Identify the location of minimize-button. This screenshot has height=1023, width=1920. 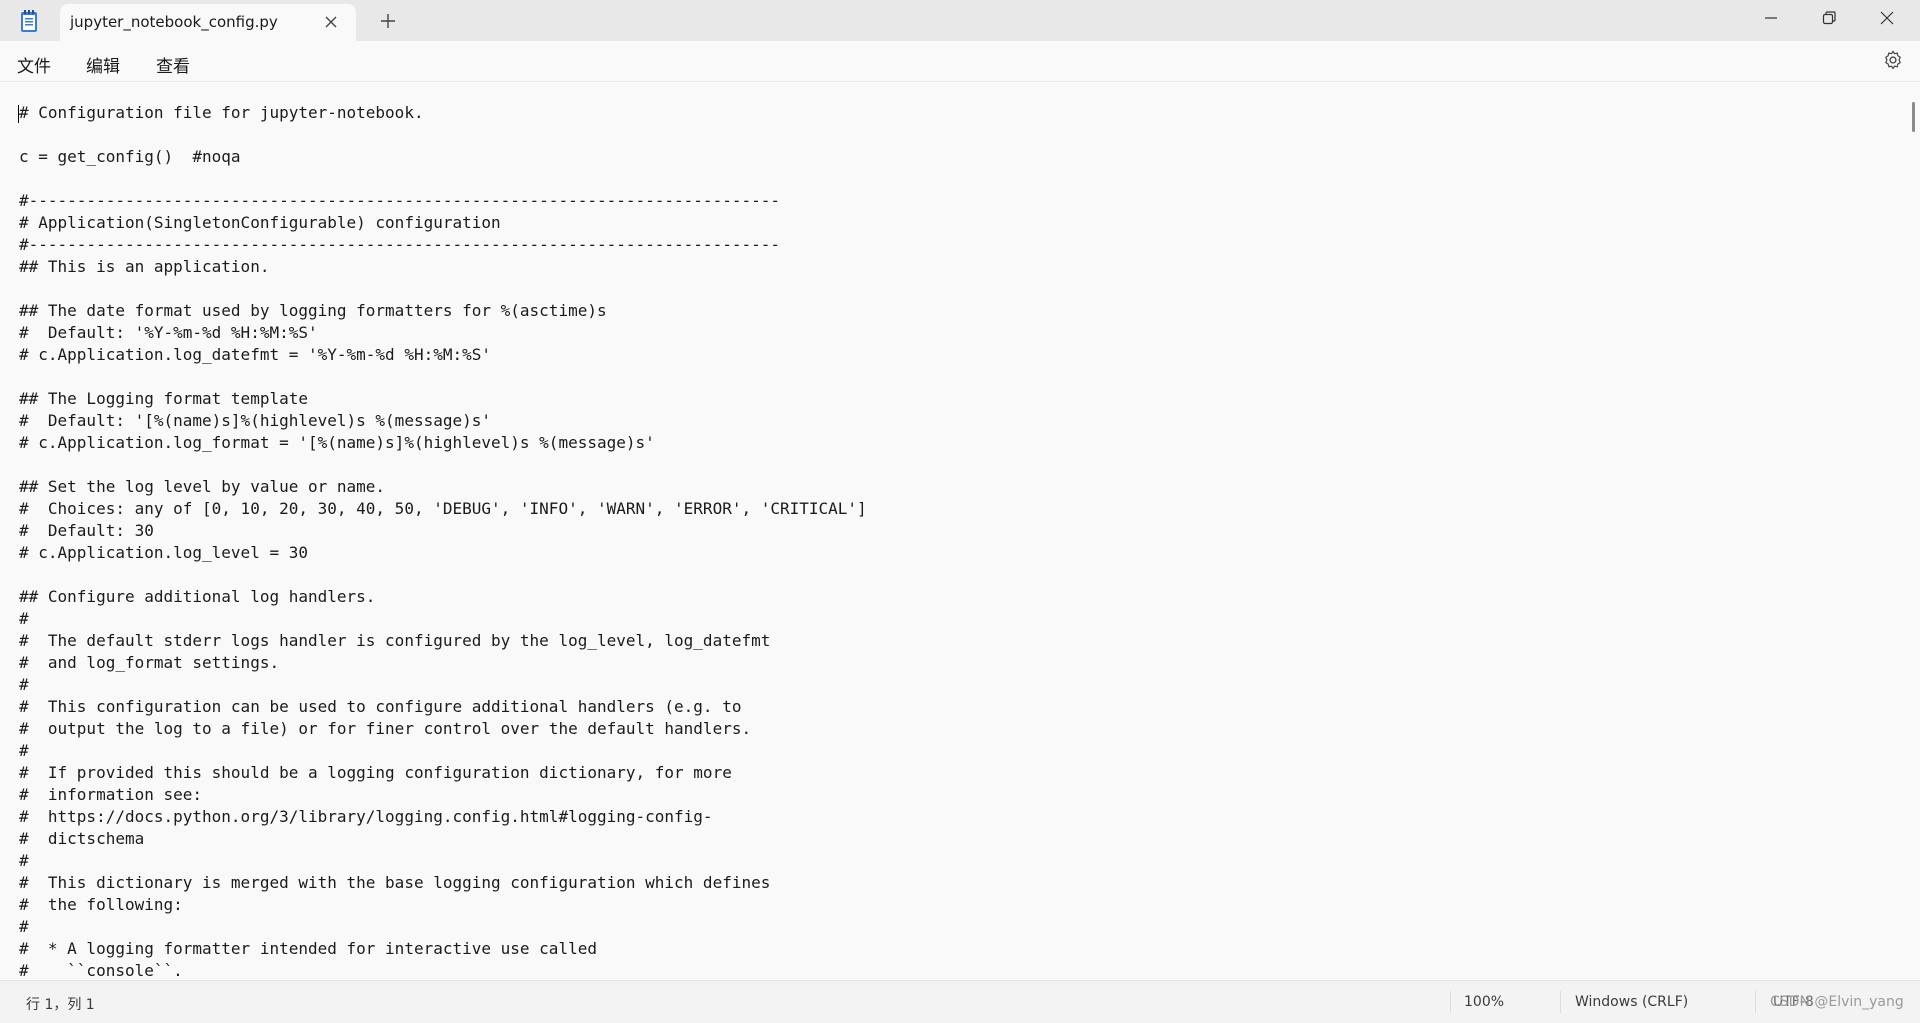
(1771, 18).